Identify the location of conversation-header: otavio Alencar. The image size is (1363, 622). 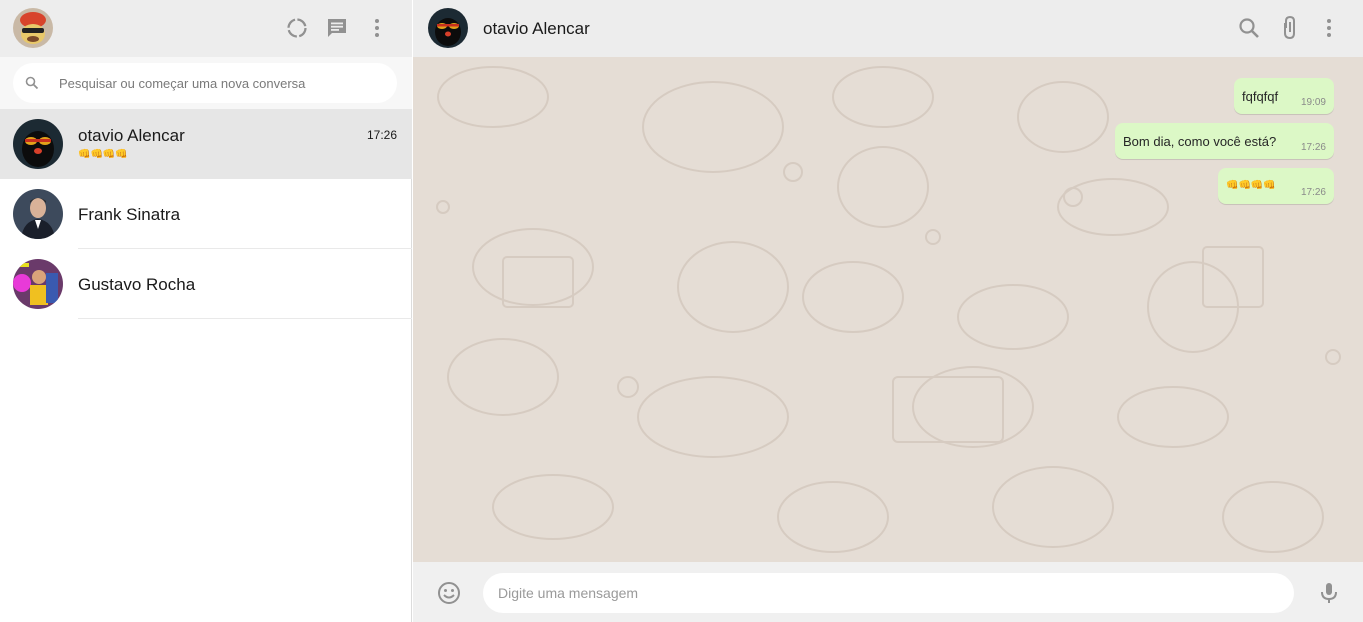
(888, 28).